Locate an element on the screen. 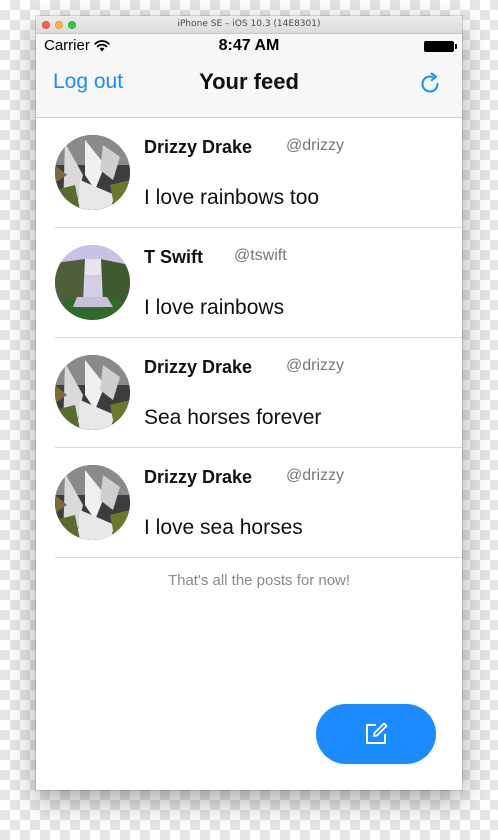  page-title: Your feed is located at coordinates (249, 81).